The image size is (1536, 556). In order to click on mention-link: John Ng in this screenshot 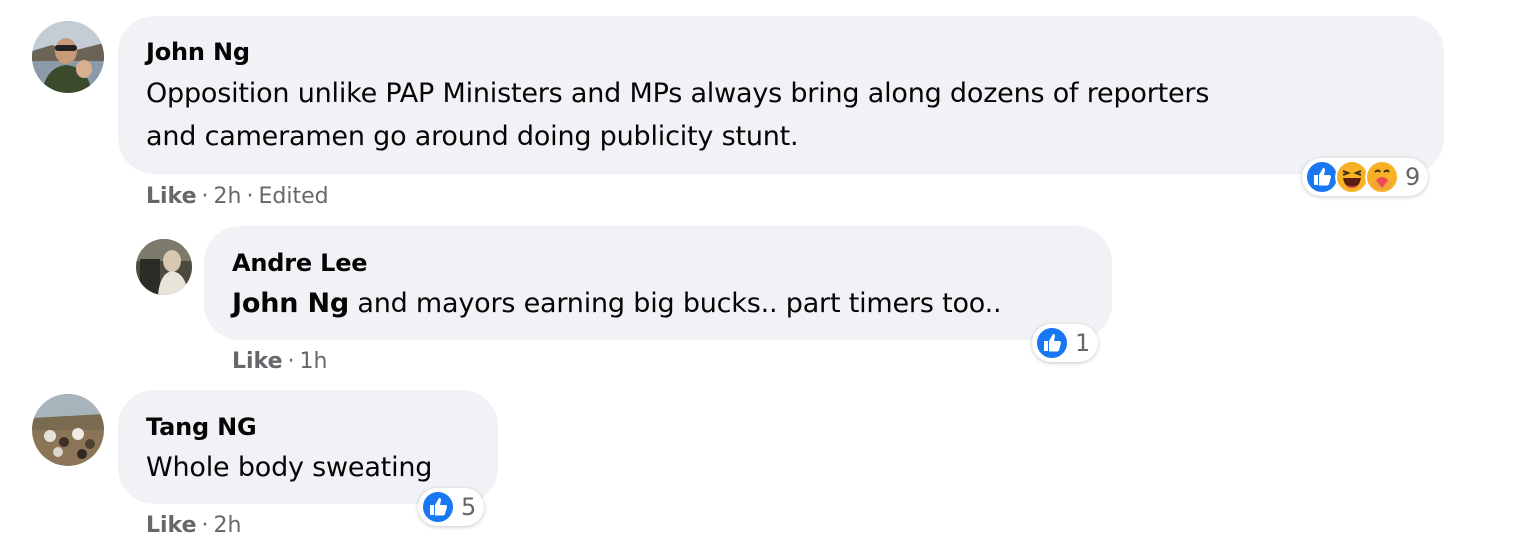, I will do `click(290, 303)`.